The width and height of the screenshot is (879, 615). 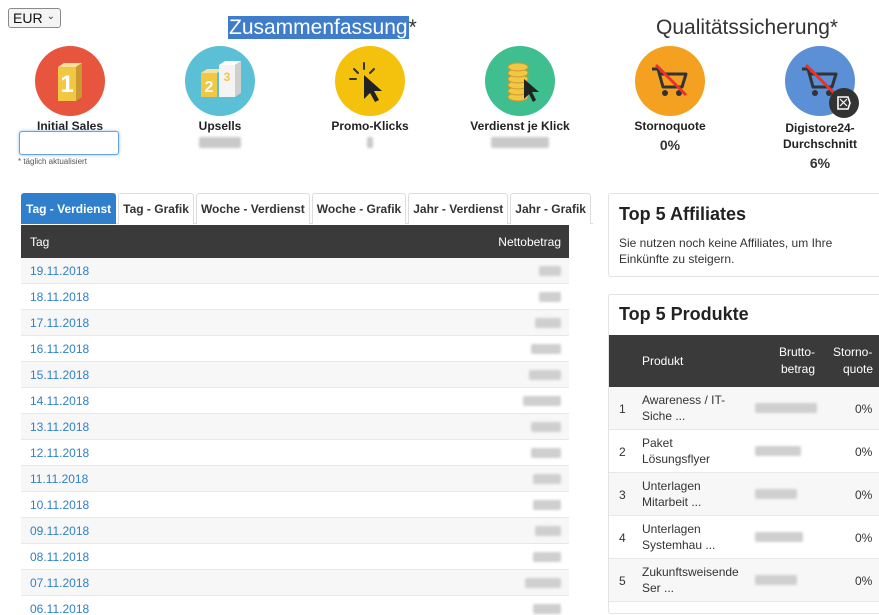 I want to click on cursor-click-icon, so click(x=370, y=81).